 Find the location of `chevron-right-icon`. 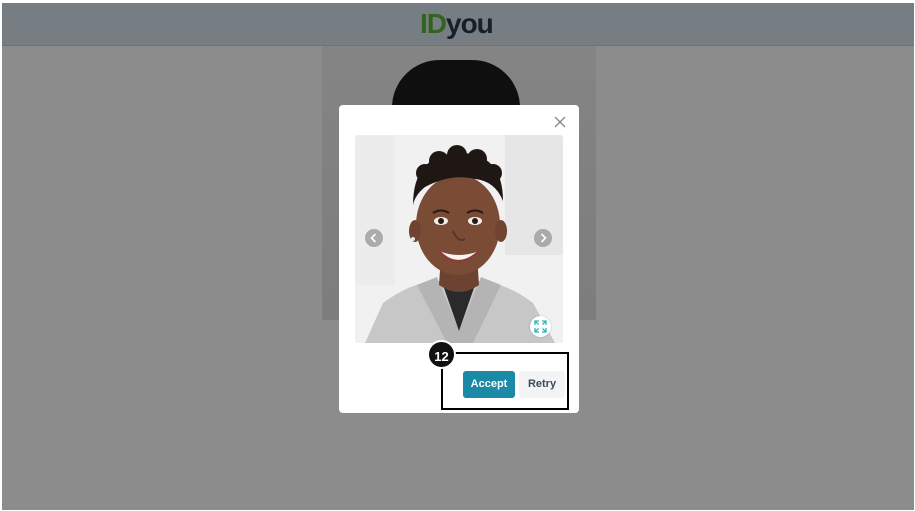

chevron-right-icon is located at coordinates (543, 238).